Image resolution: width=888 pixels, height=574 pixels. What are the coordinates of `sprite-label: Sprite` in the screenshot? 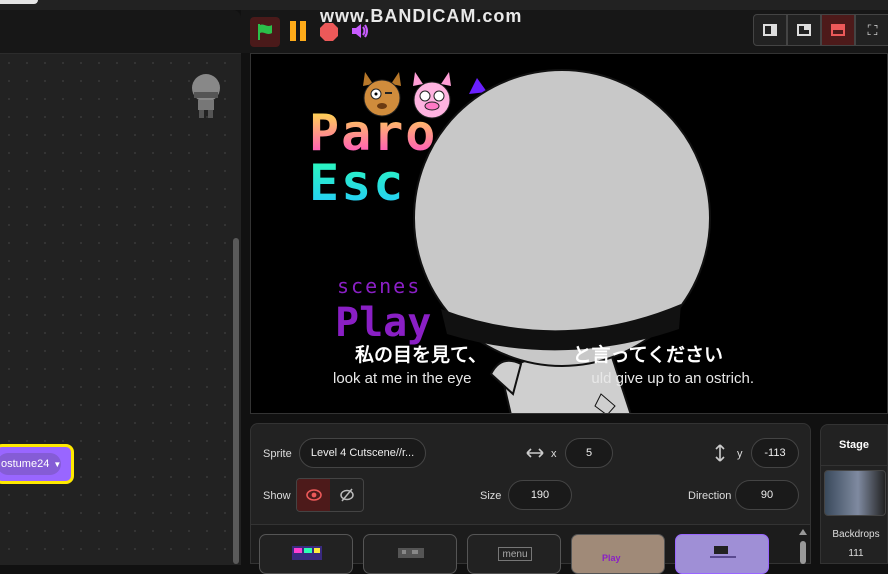 It's located at (277, 454).